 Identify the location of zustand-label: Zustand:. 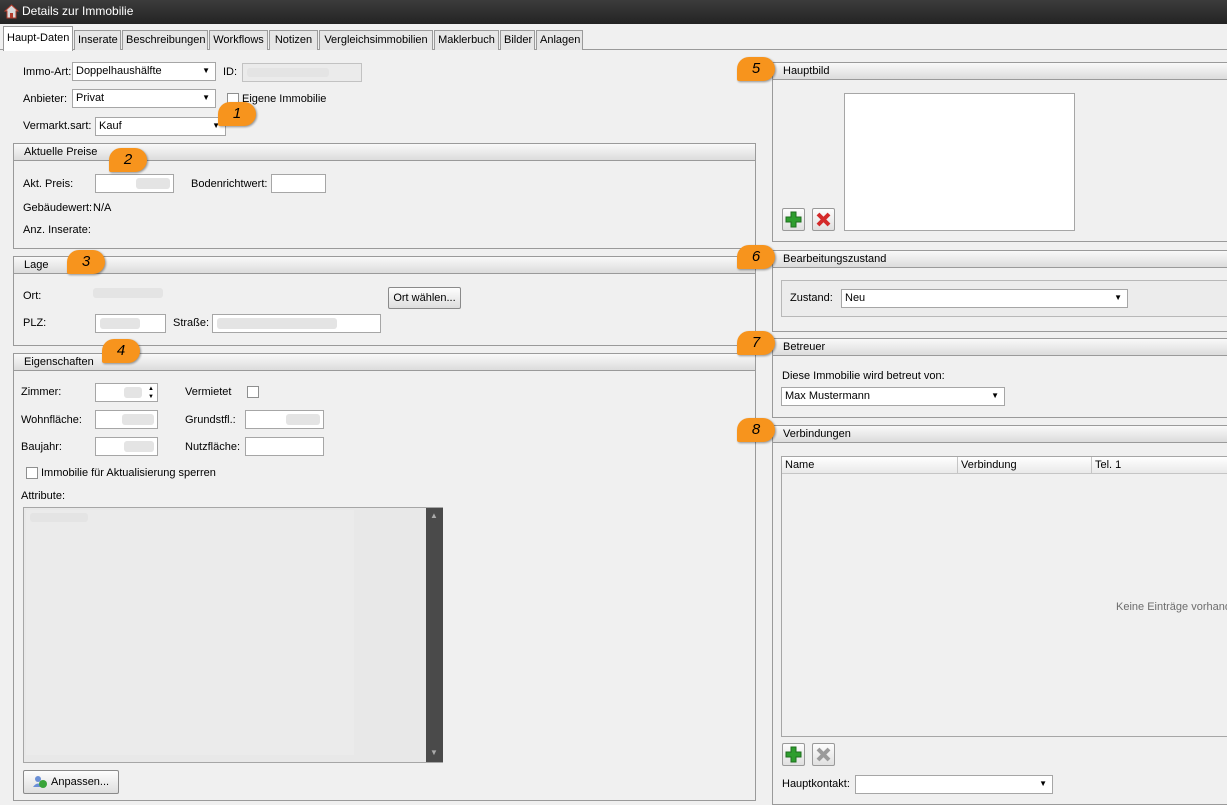
(811, 298).